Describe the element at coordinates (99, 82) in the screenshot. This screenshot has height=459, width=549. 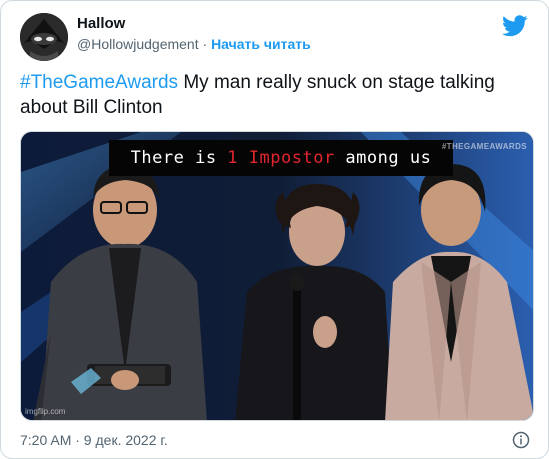
I see `hashtag-link: #TheGameAwards` at that location.